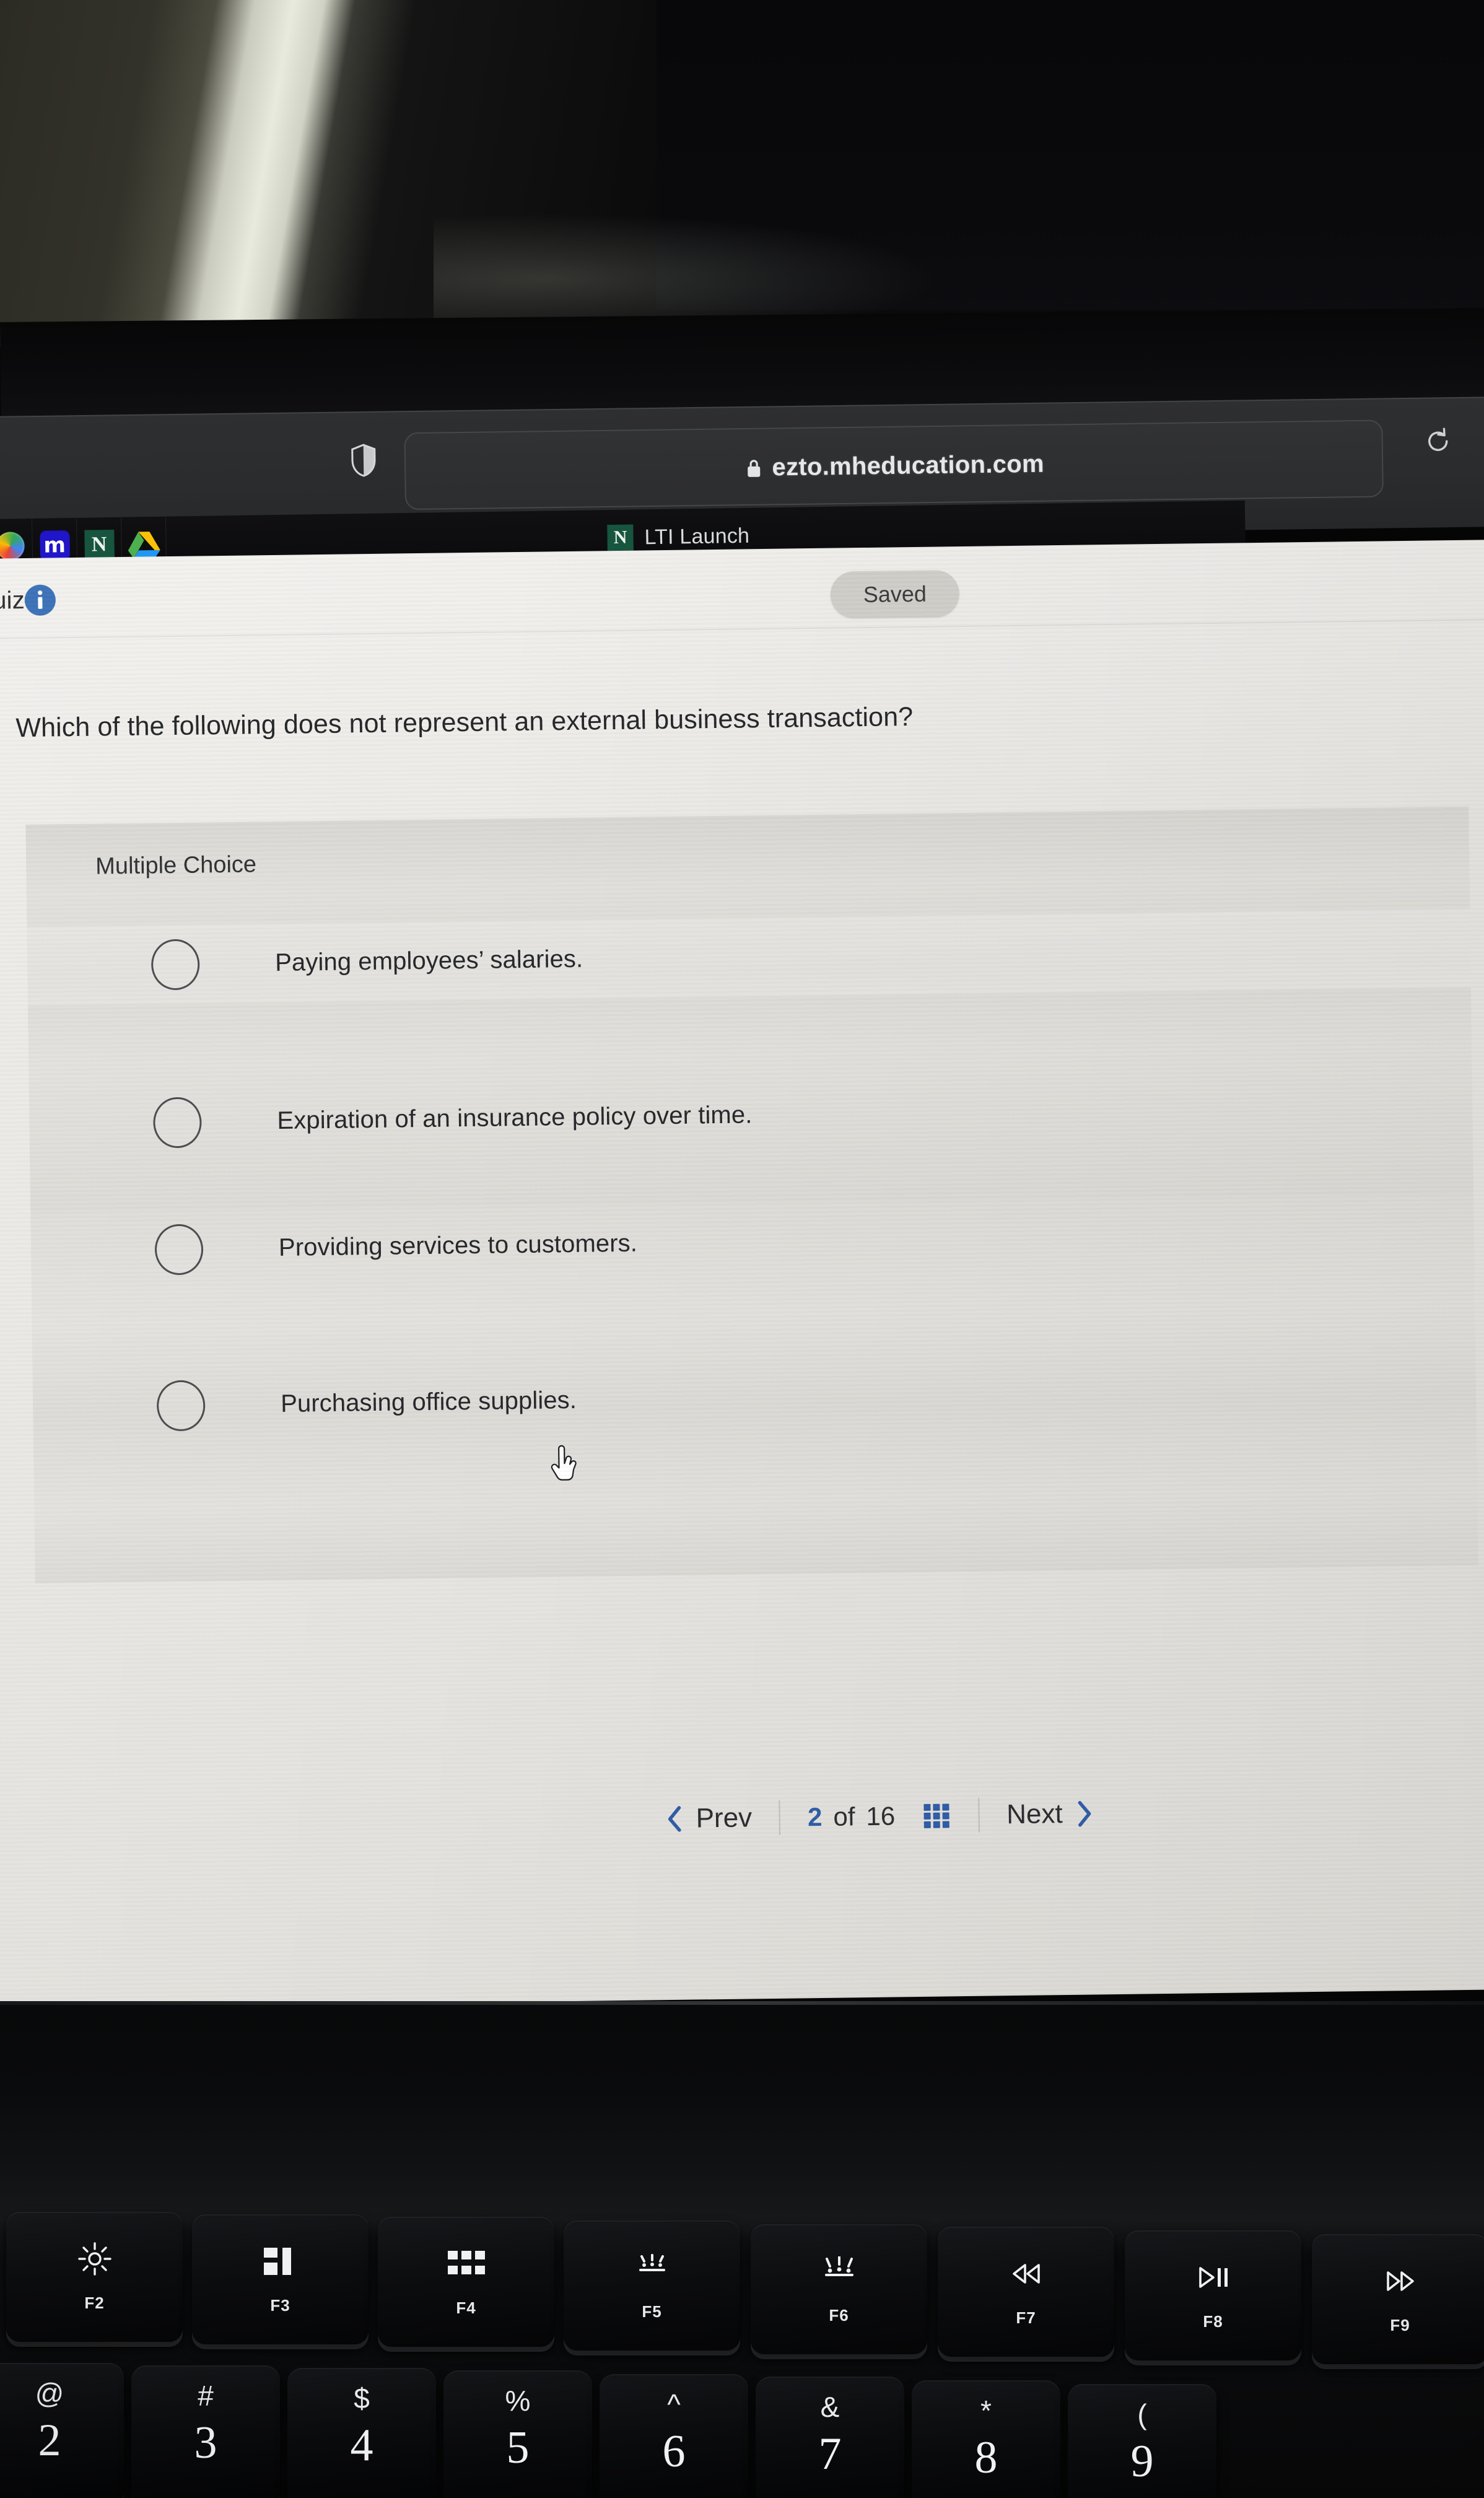  What do you see at coordinates (780, 1817) in the screenshot?
I see `nav-divider-left` at bounding box center [780, 1817].